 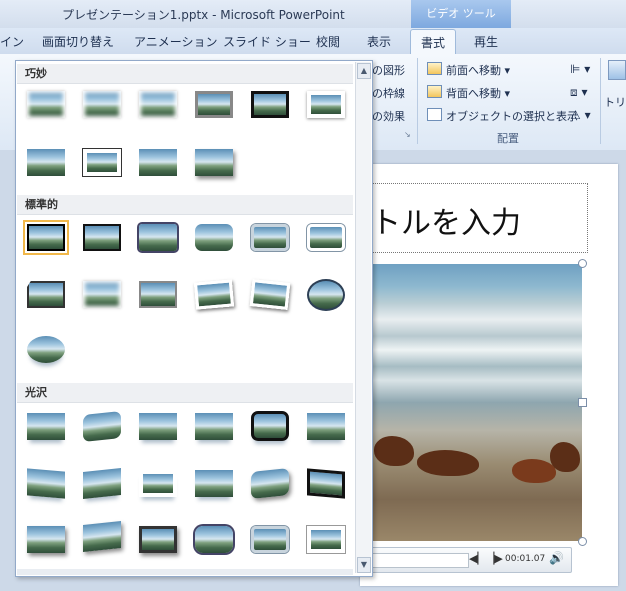 What do you see at coordinates (578, 92) in the screenshot?
I see `group-icon: ⧈ ▾` at bounding box center [578, 92].